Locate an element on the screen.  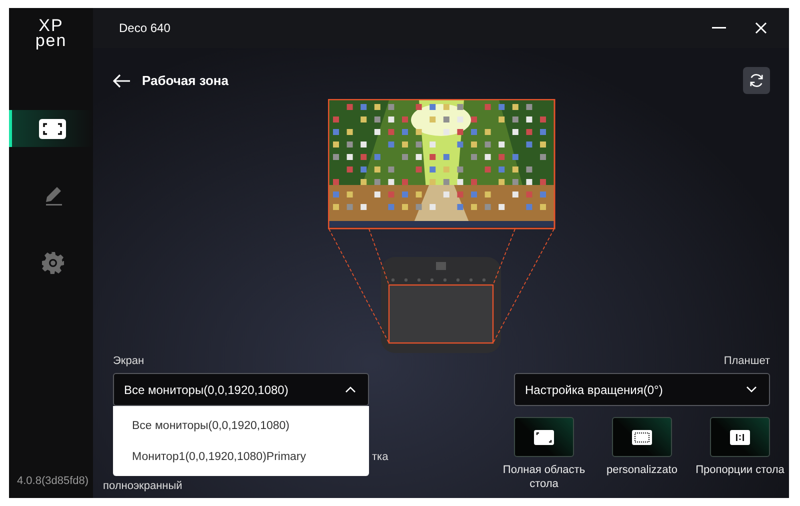
tablet-label: Планшет is located at coordinates (747, 362).